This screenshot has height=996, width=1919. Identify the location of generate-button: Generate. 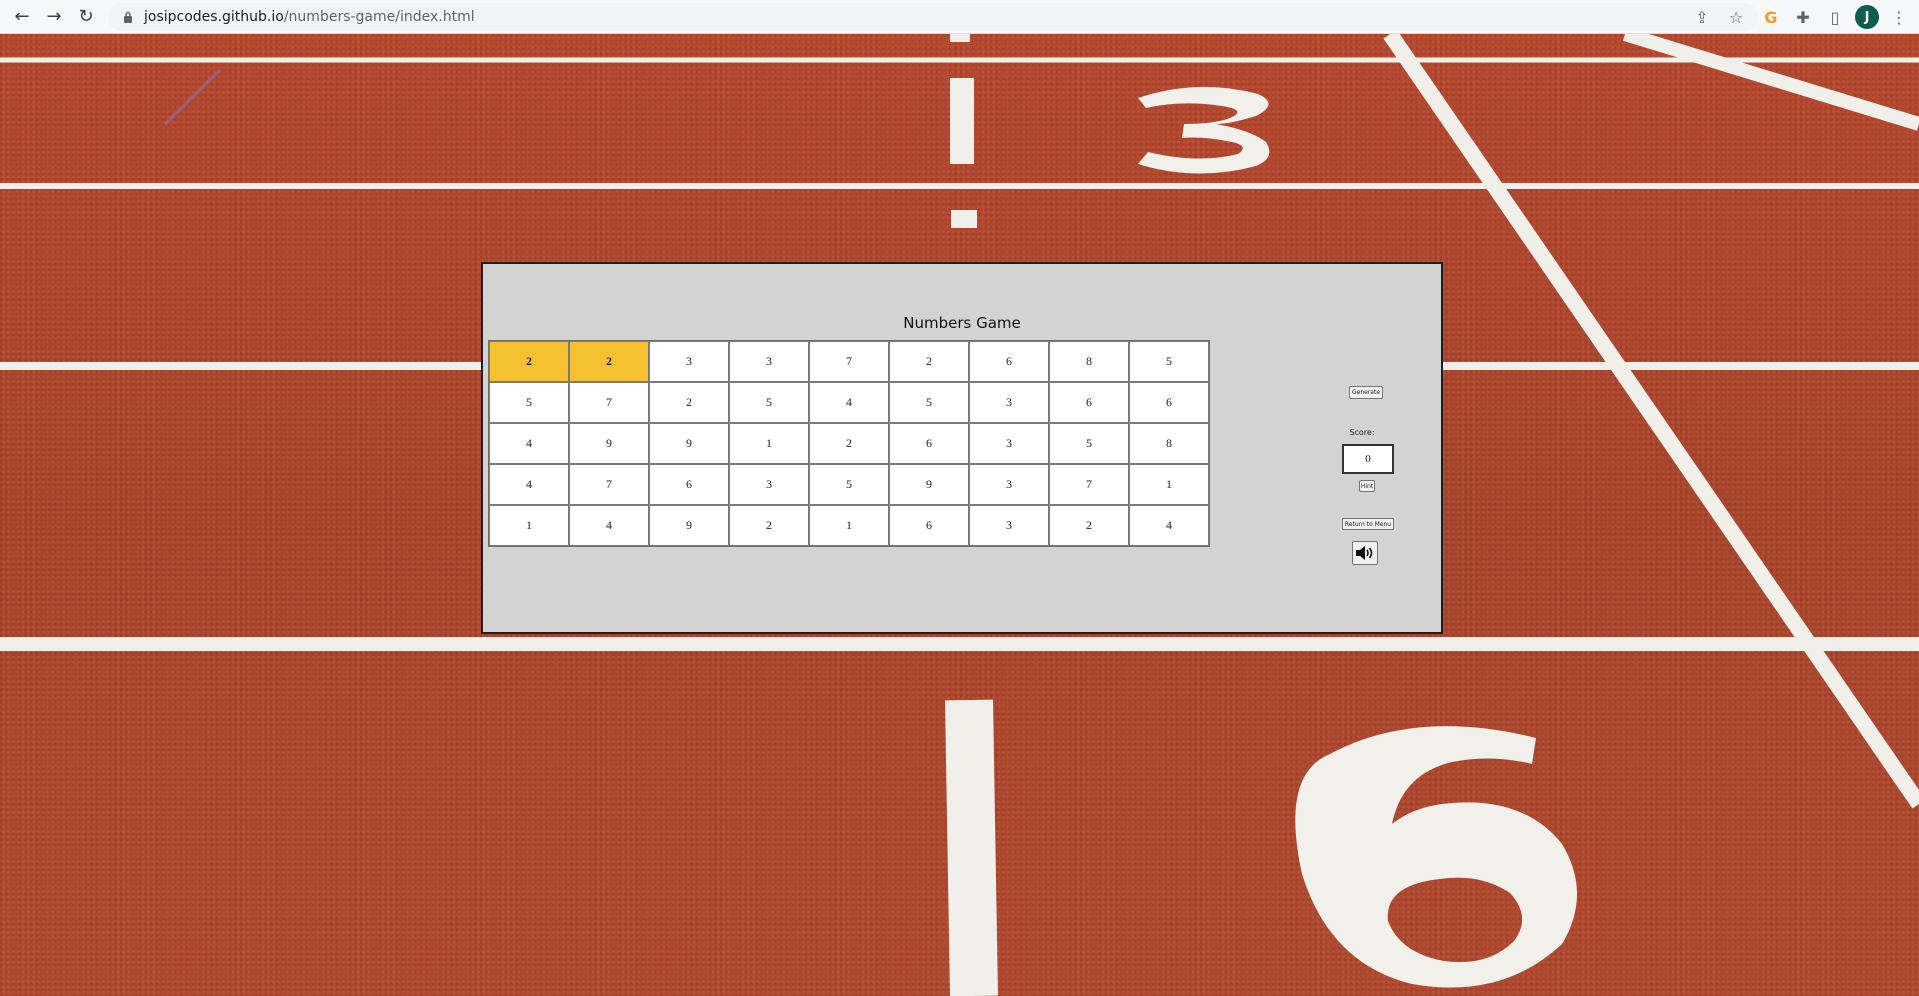
(1366, 392).